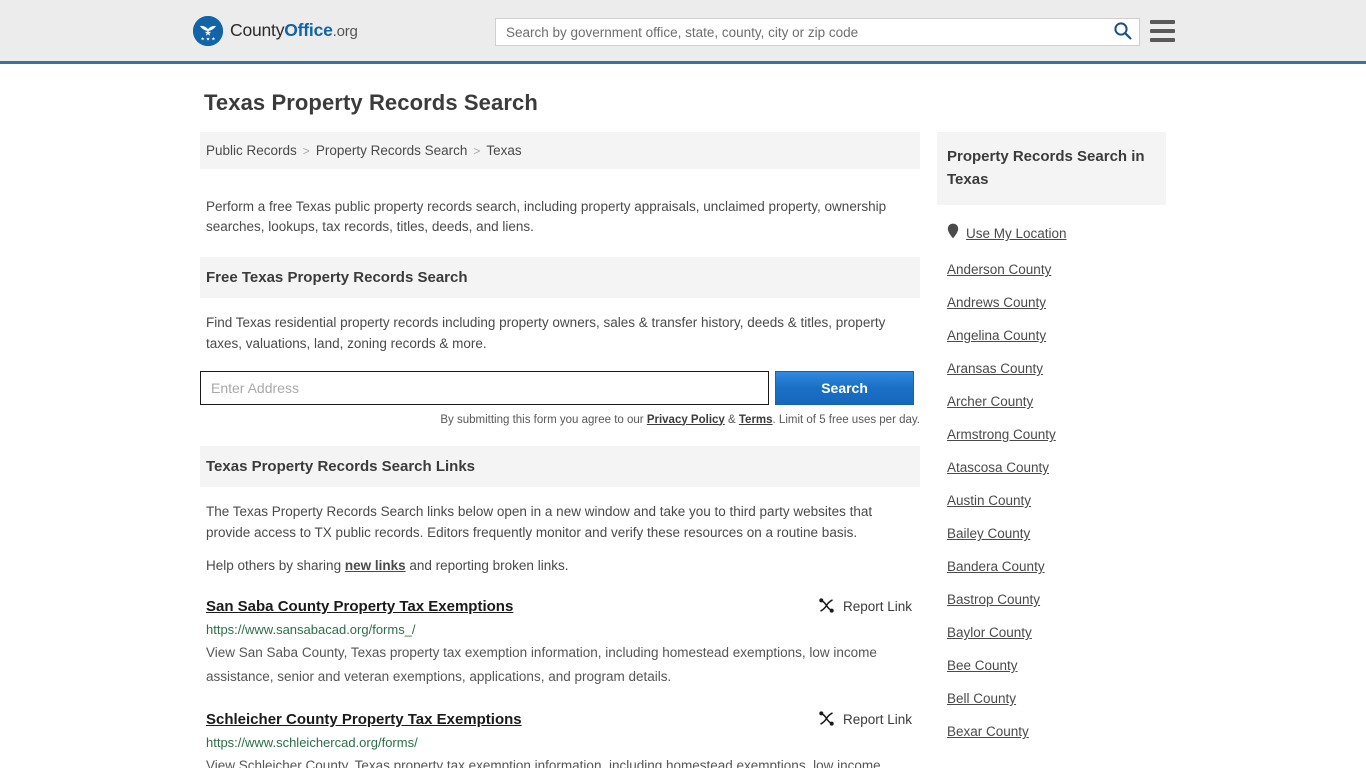 The width and height of the screenshot is (1366, 768). Describe the element at coordinates (308, 30) in the screenshot. I see `brand-part-office: Office` at that location.